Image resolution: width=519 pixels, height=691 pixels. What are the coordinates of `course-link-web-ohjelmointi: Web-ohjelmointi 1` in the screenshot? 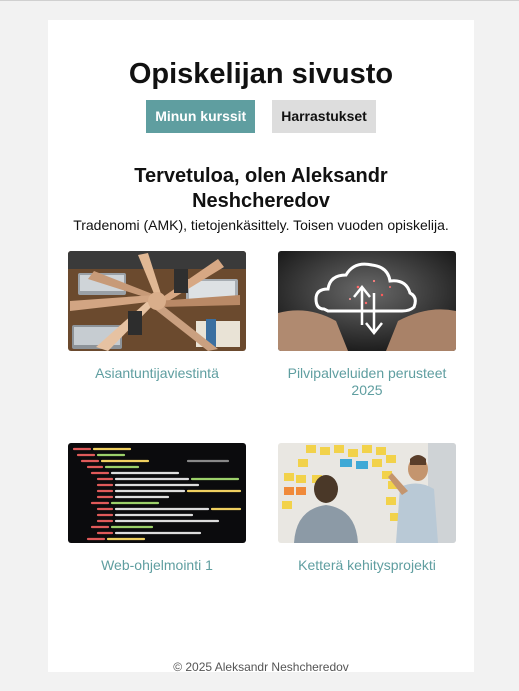 It's located at (157, 565).